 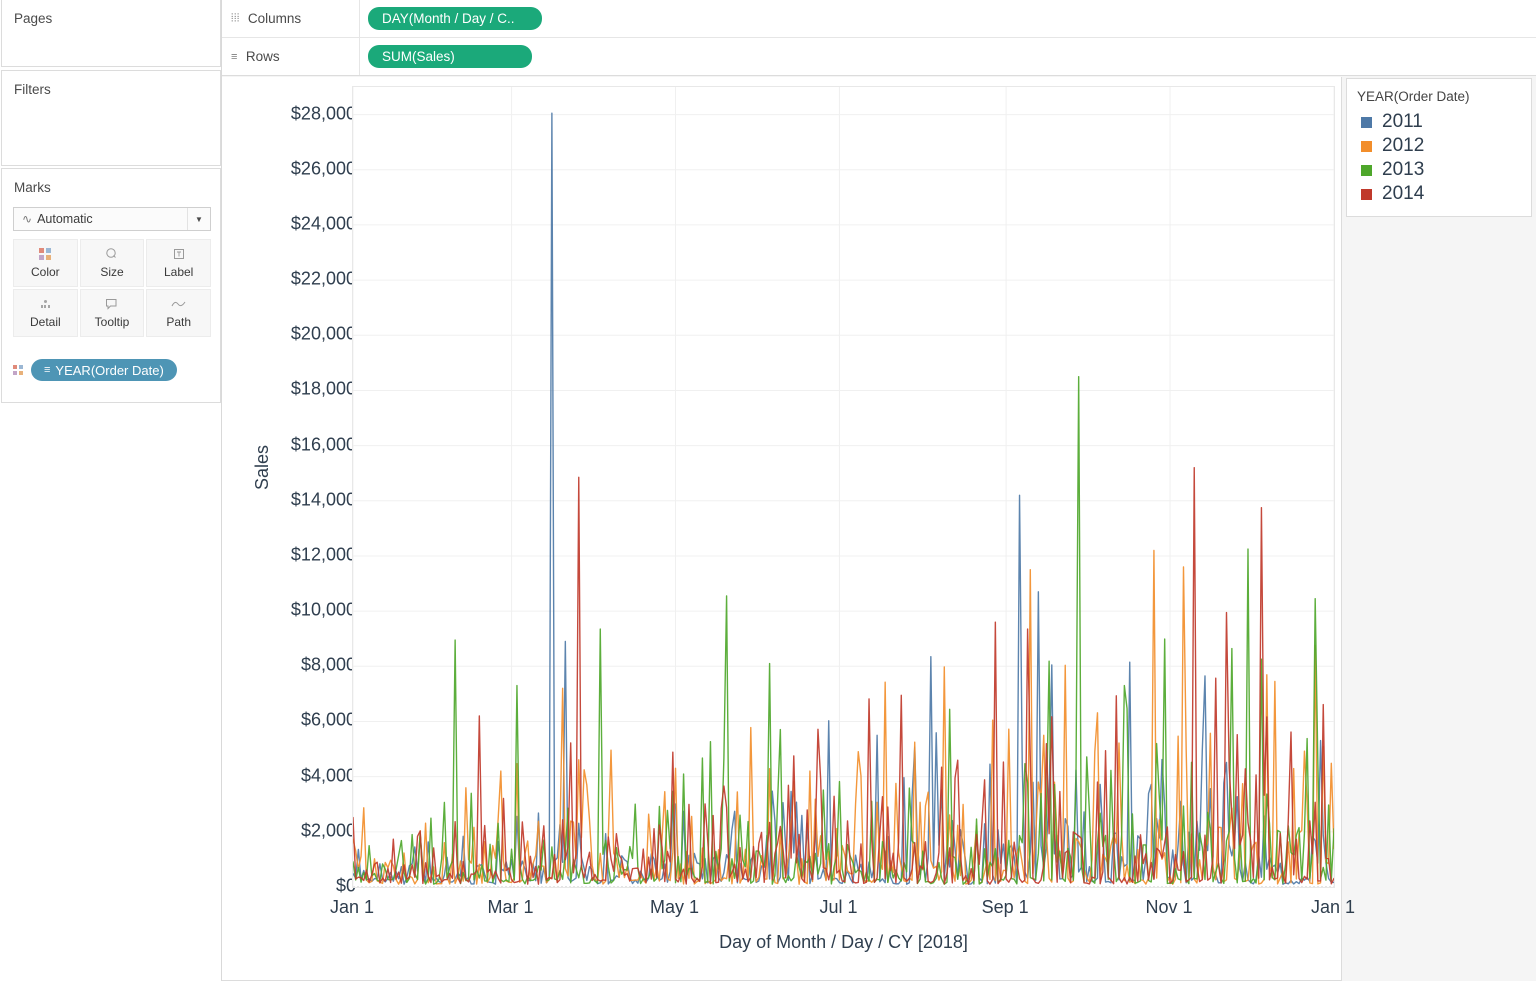 I want to click on x-tick-label: Jul 1, so click(x=838, y=907).